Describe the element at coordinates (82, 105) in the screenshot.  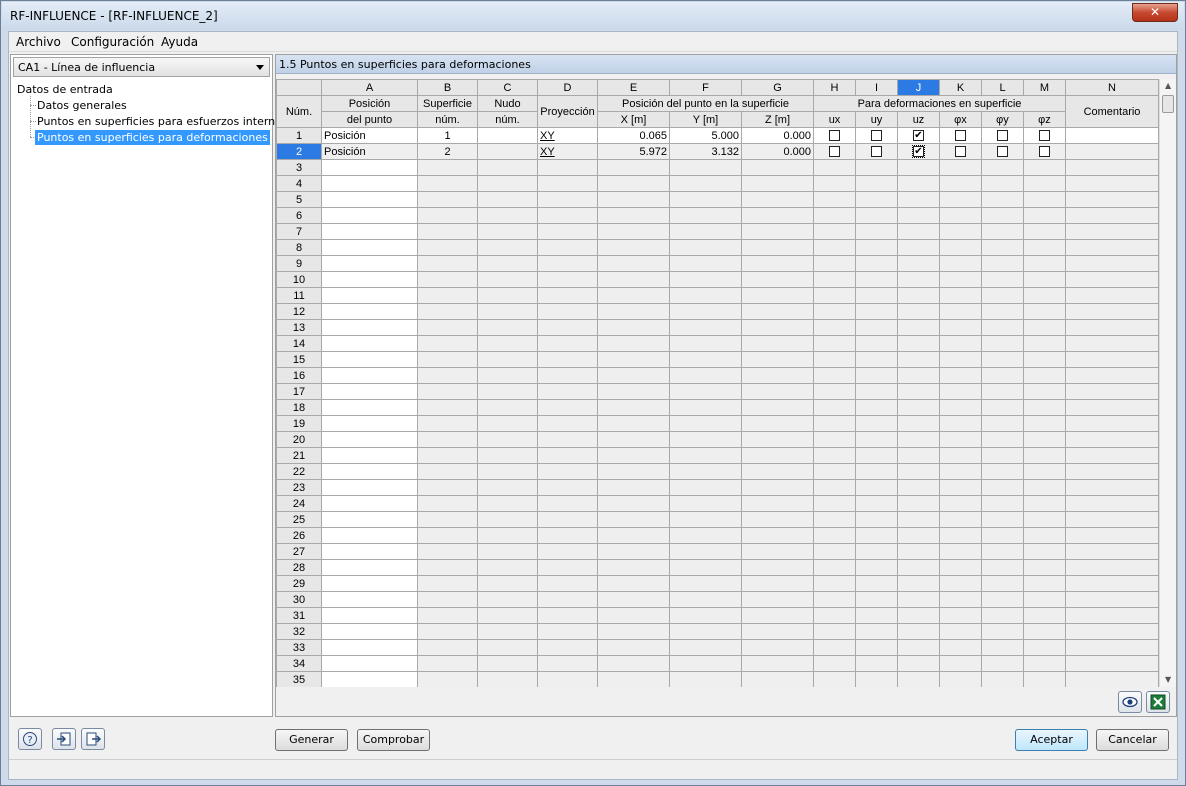
I see `tree-item-datos-generales: Datos generales` at that location.